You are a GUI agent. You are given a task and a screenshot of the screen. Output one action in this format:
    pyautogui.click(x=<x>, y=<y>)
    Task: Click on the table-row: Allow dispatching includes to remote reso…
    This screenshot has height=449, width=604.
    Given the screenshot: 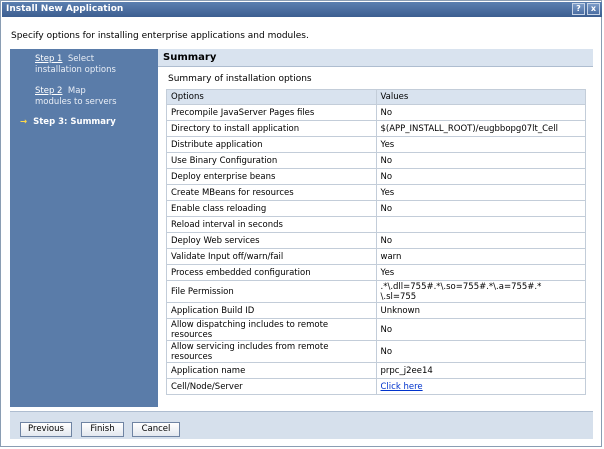 What is the action you would take?
    pyautogui.click(x=376, y=329)
    